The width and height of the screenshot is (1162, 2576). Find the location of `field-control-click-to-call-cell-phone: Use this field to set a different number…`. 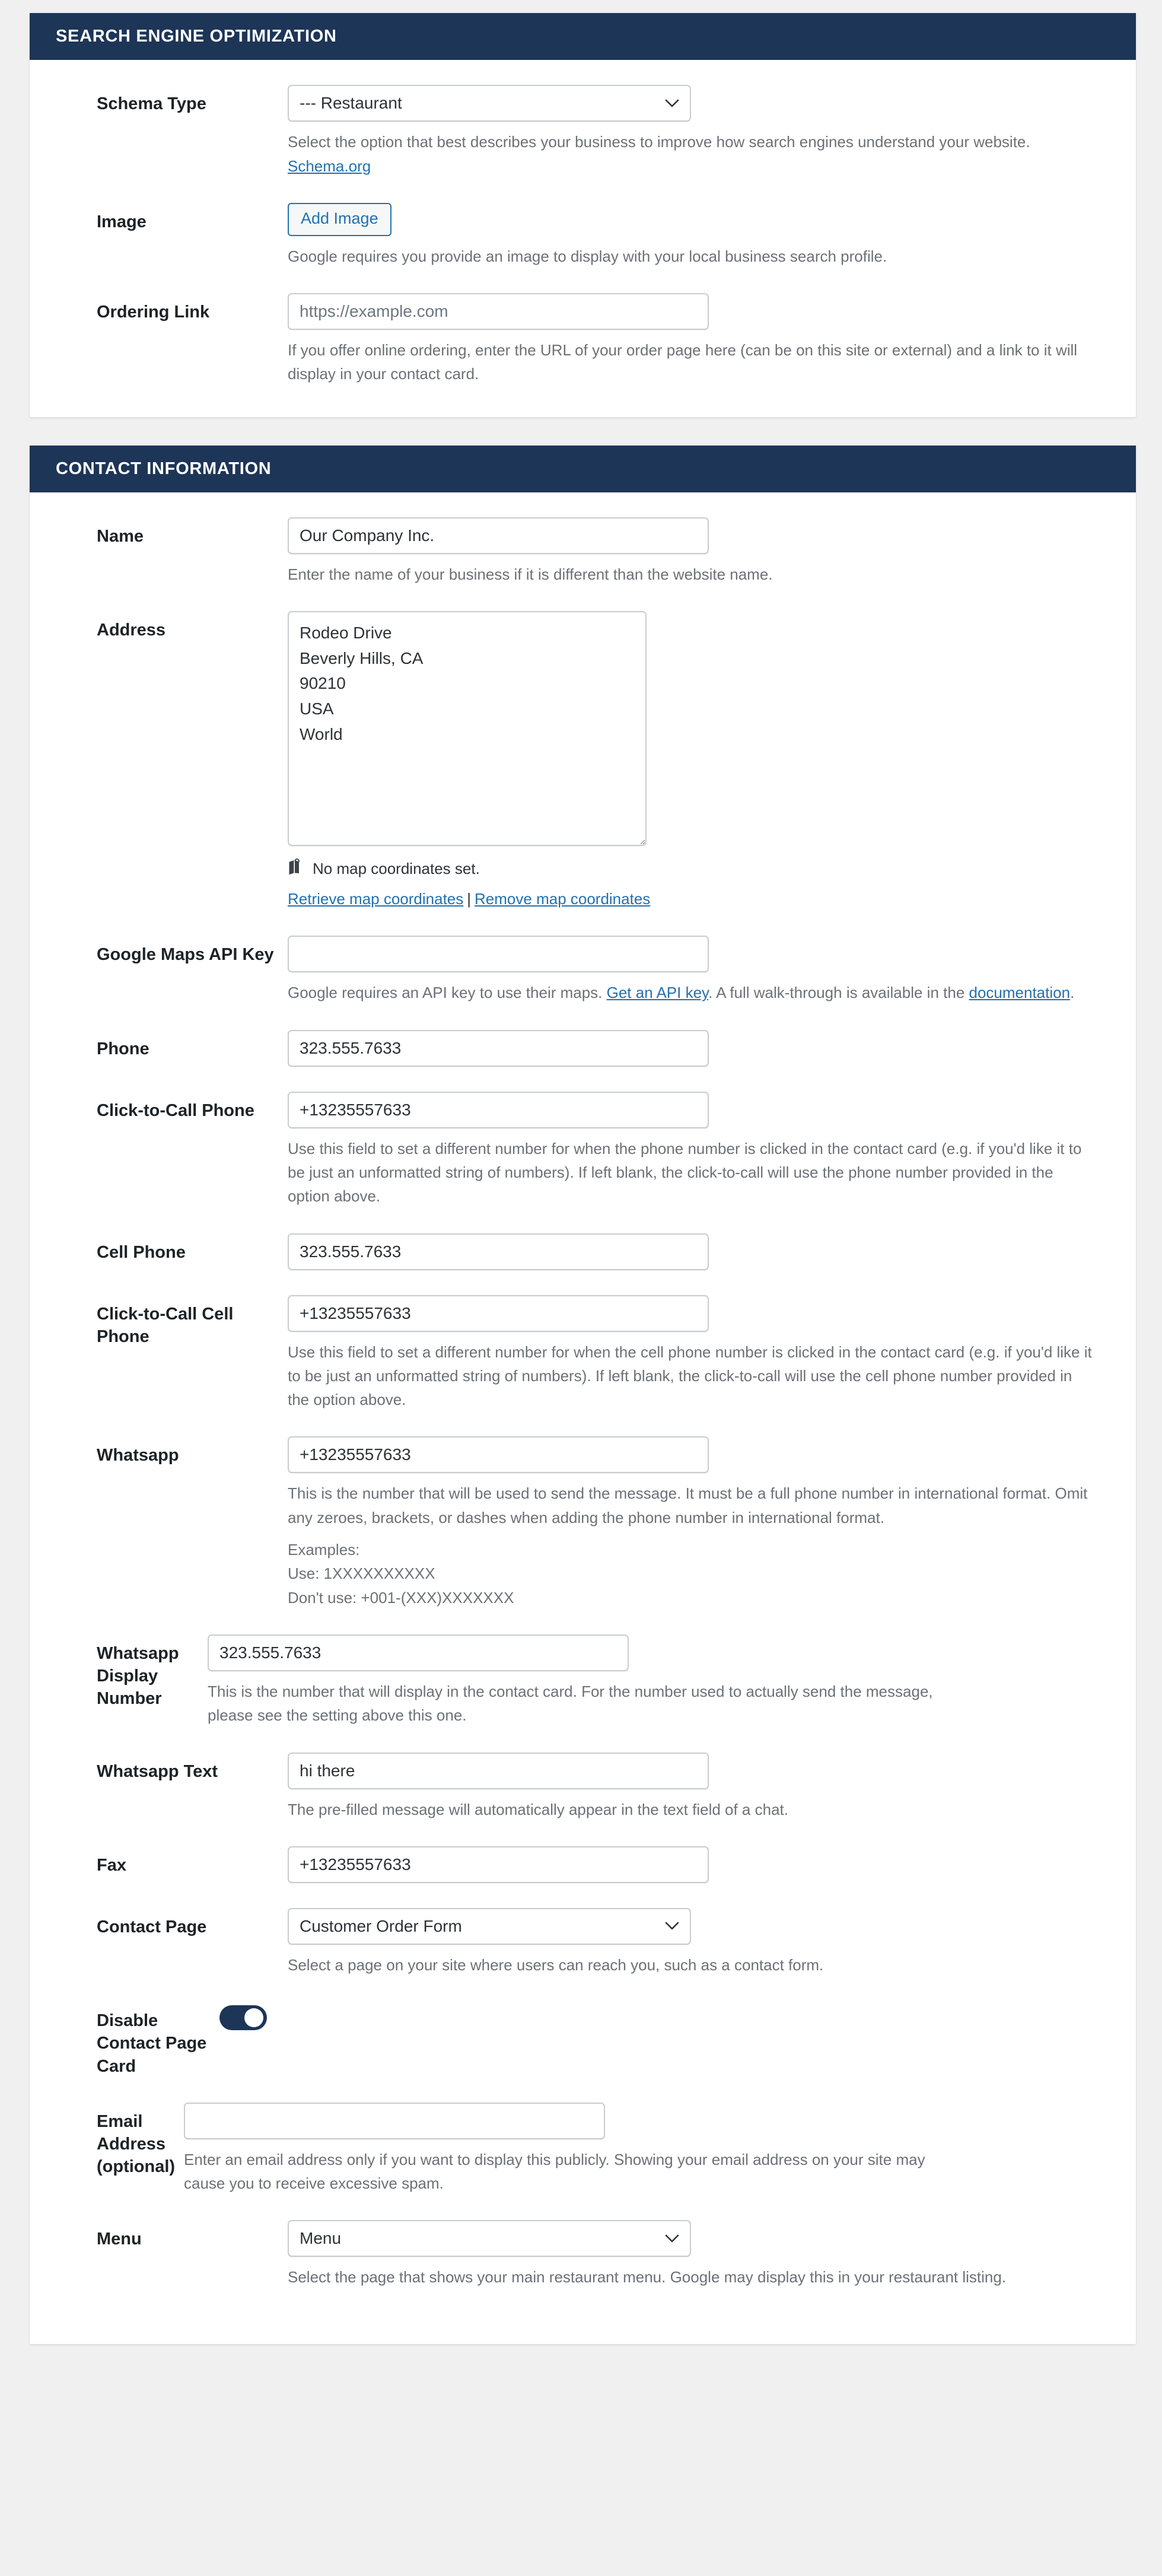

field-control-click-to-call-cell-phone: Use this field to set a different number… is located at coordinates (699, 1353).